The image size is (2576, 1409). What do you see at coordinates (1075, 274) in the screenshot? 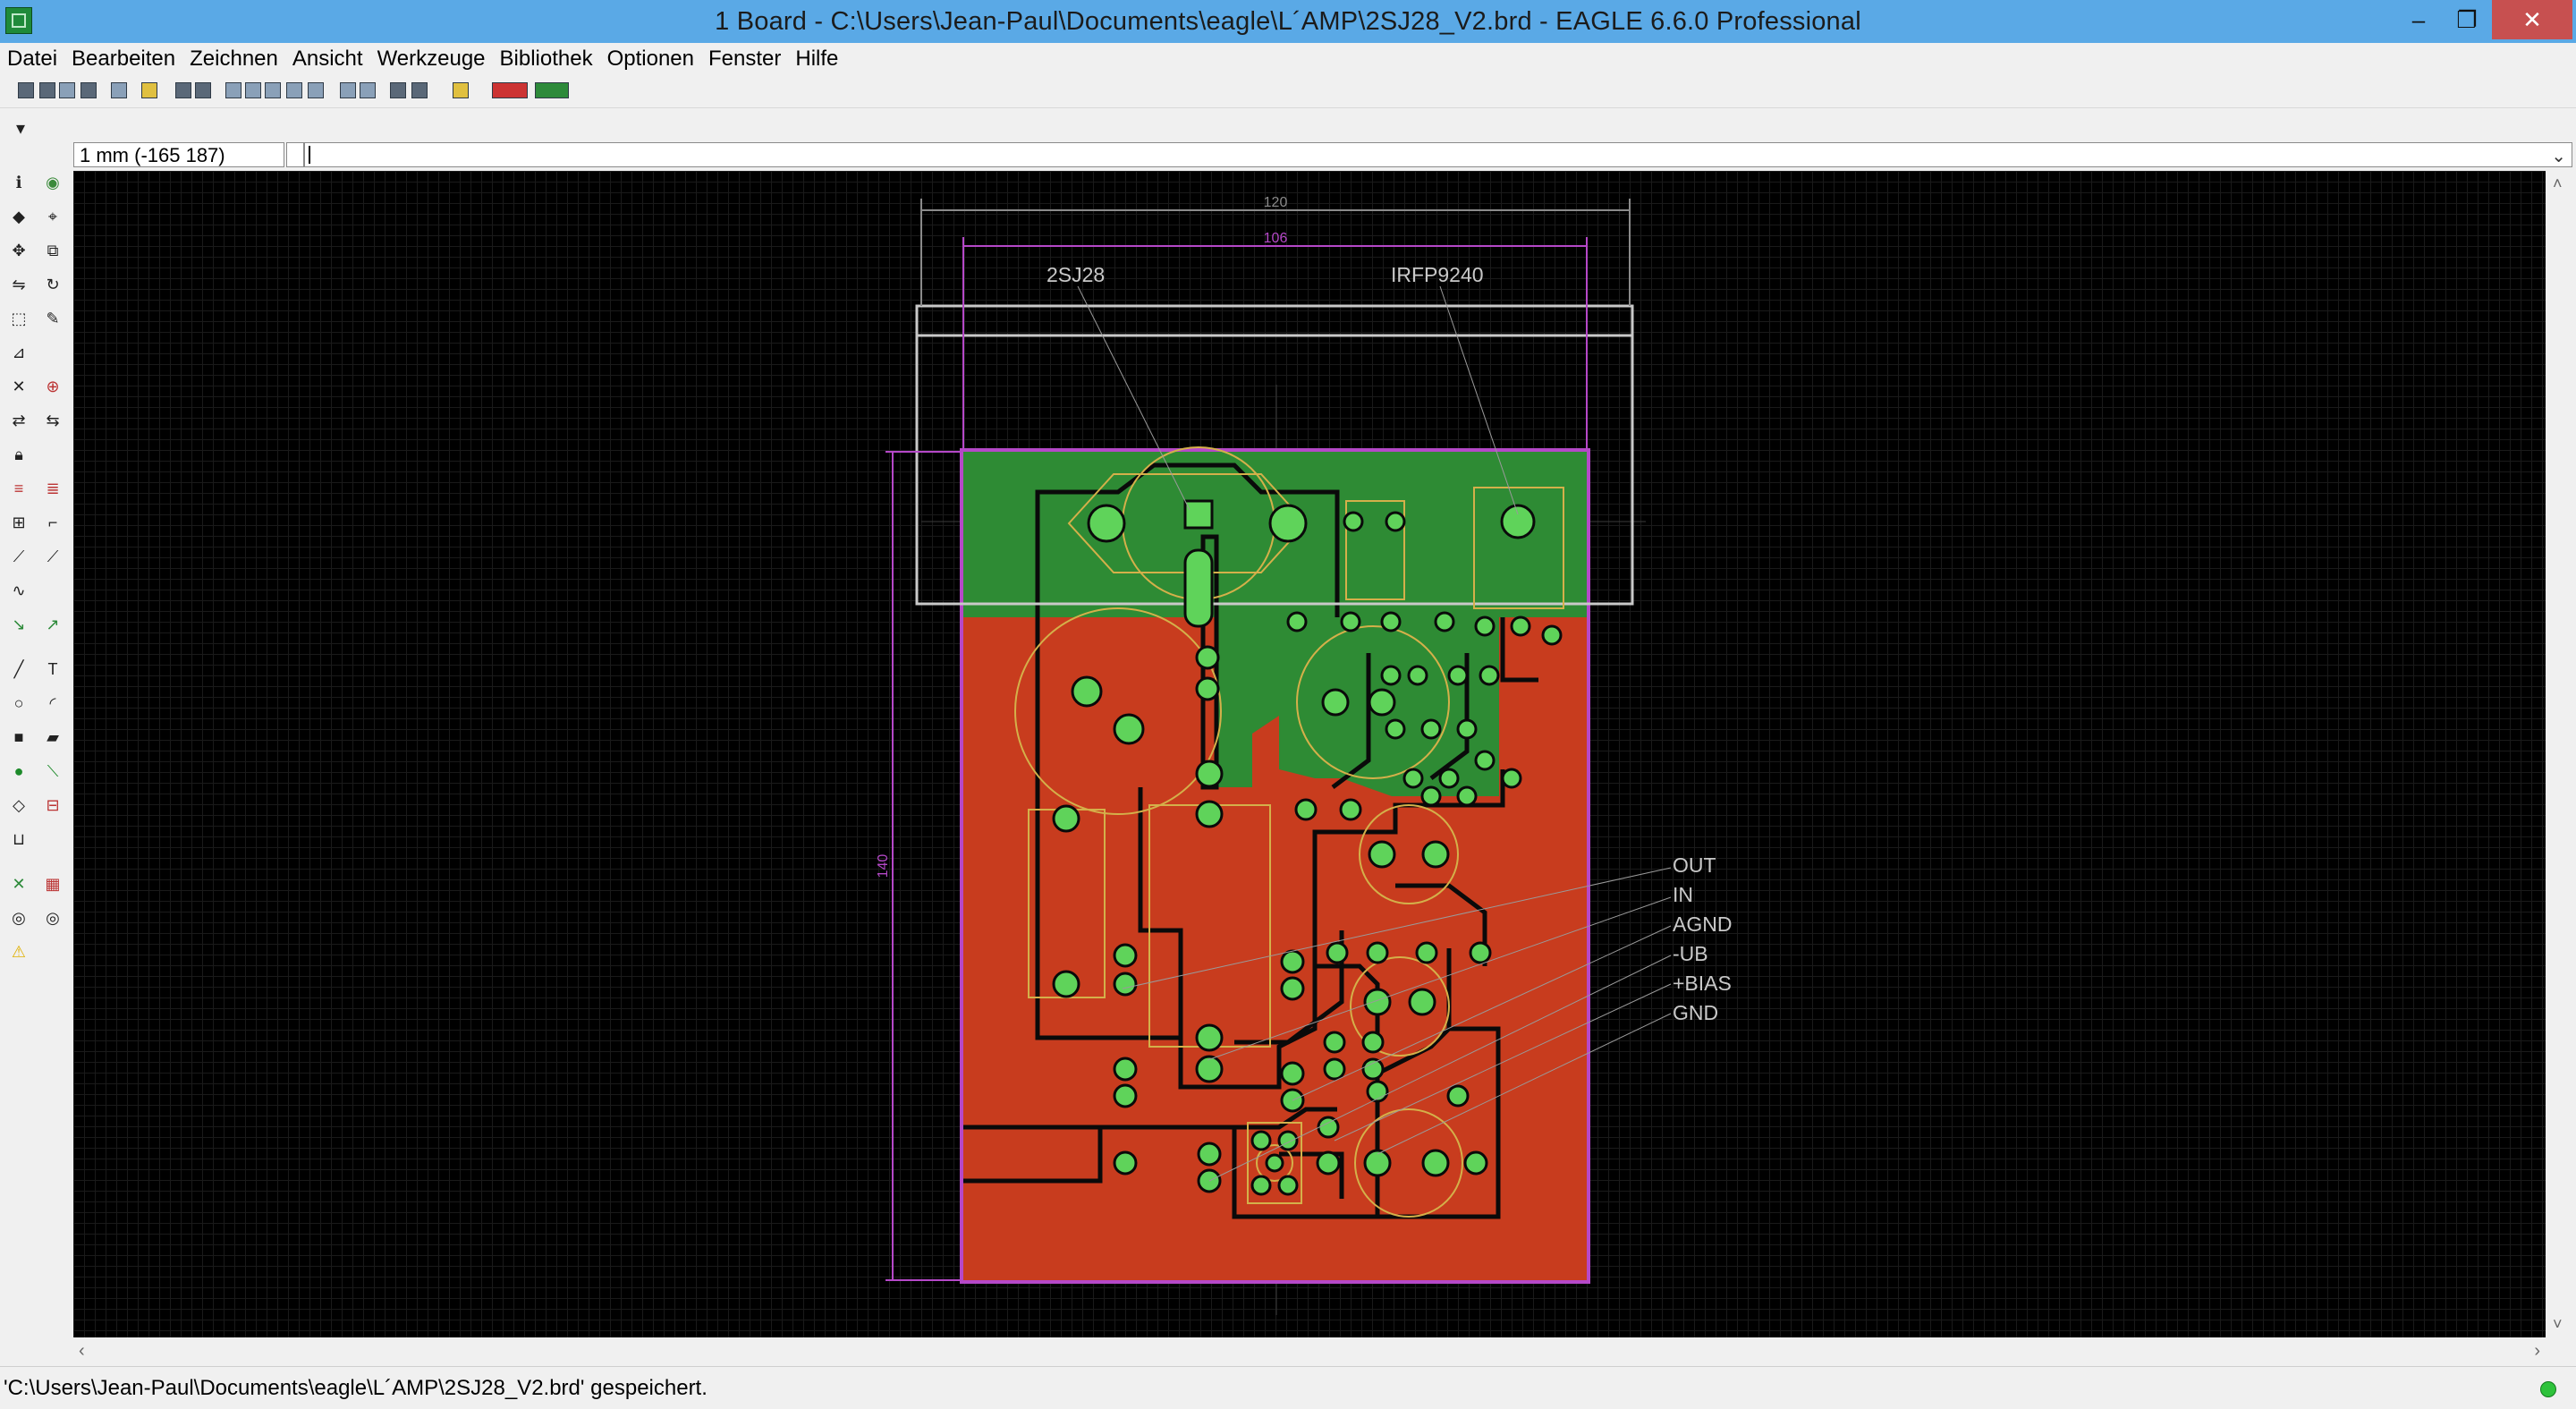
I see `label-2sj28: 2SJ28` at bounding box center [1075, 274].